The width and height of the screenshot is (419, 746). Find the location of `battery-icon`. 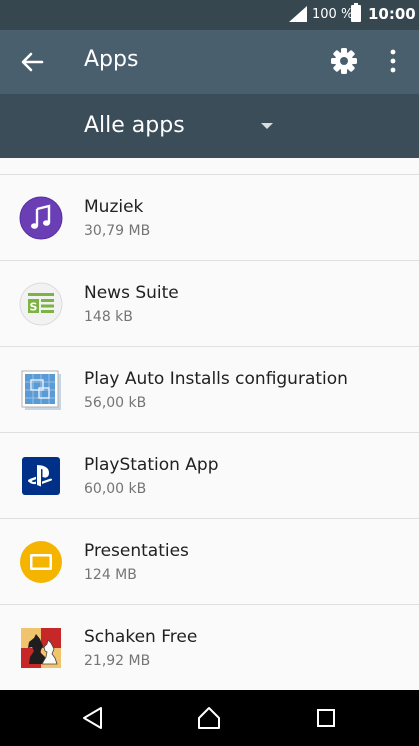

battery-icon is located at coordinates (356, 12).